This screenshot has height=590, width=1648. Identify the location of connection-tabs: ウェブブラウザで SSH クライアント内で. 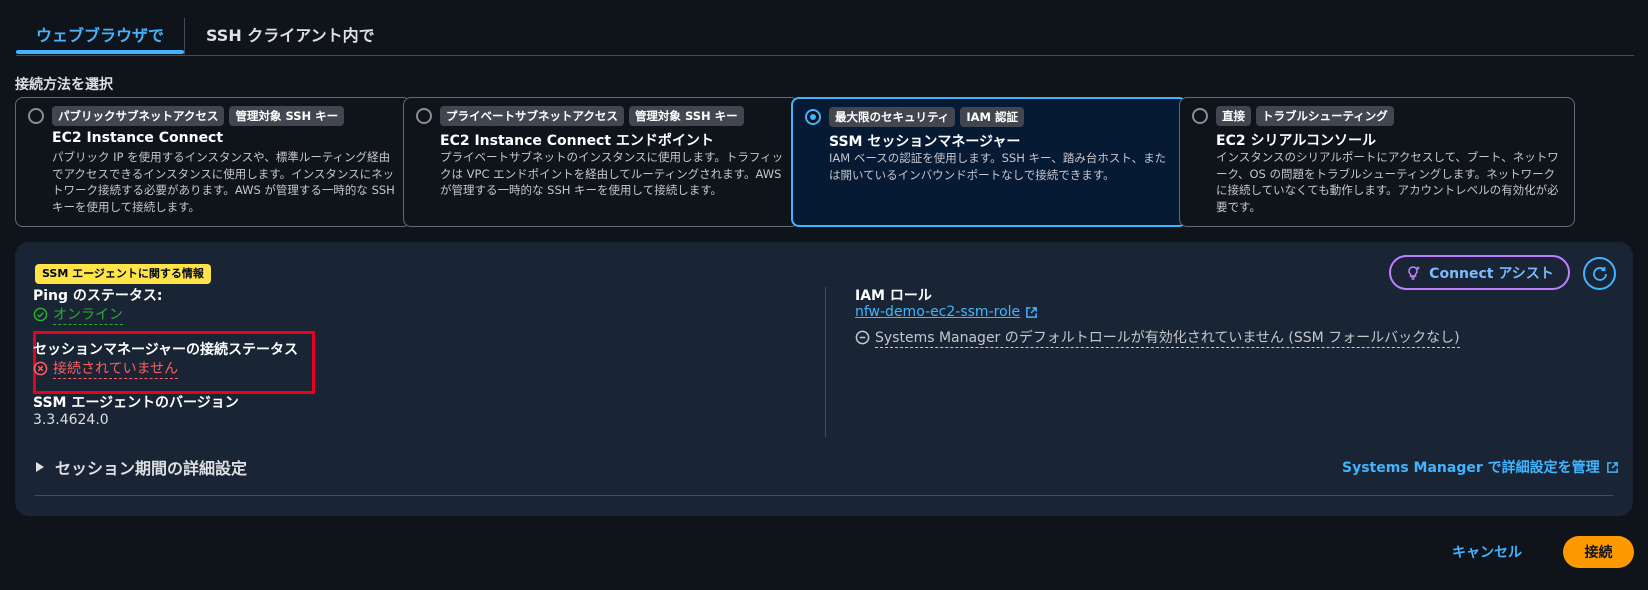
(825, 28).